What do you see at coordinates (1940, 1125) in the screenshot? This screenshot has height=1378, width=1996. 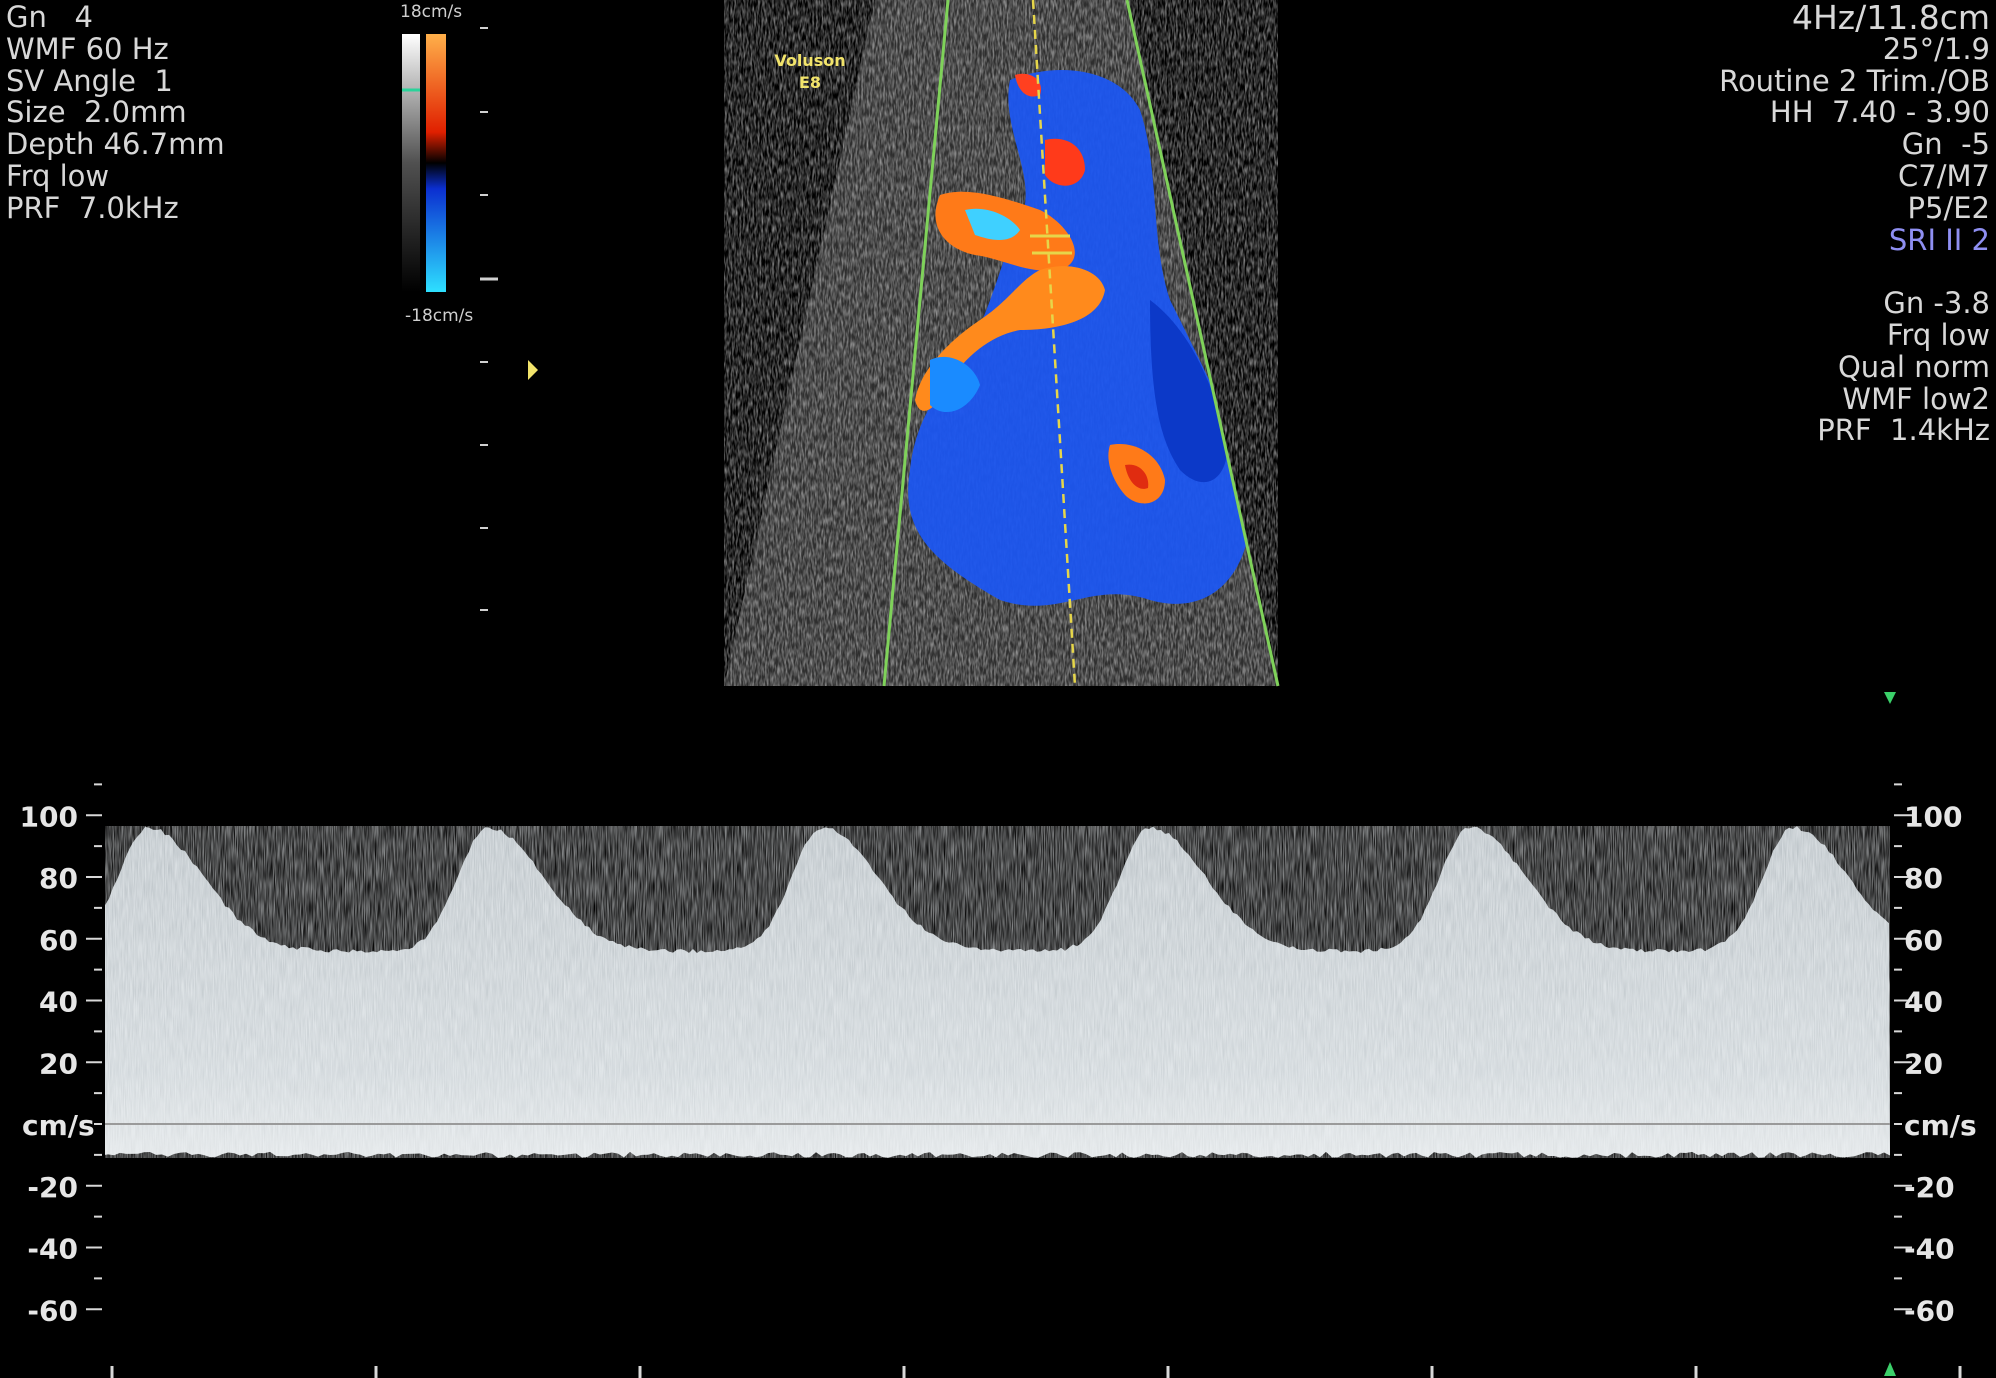 I see `unit-label-right: cm/s` at bounding box center [1940, 1125].